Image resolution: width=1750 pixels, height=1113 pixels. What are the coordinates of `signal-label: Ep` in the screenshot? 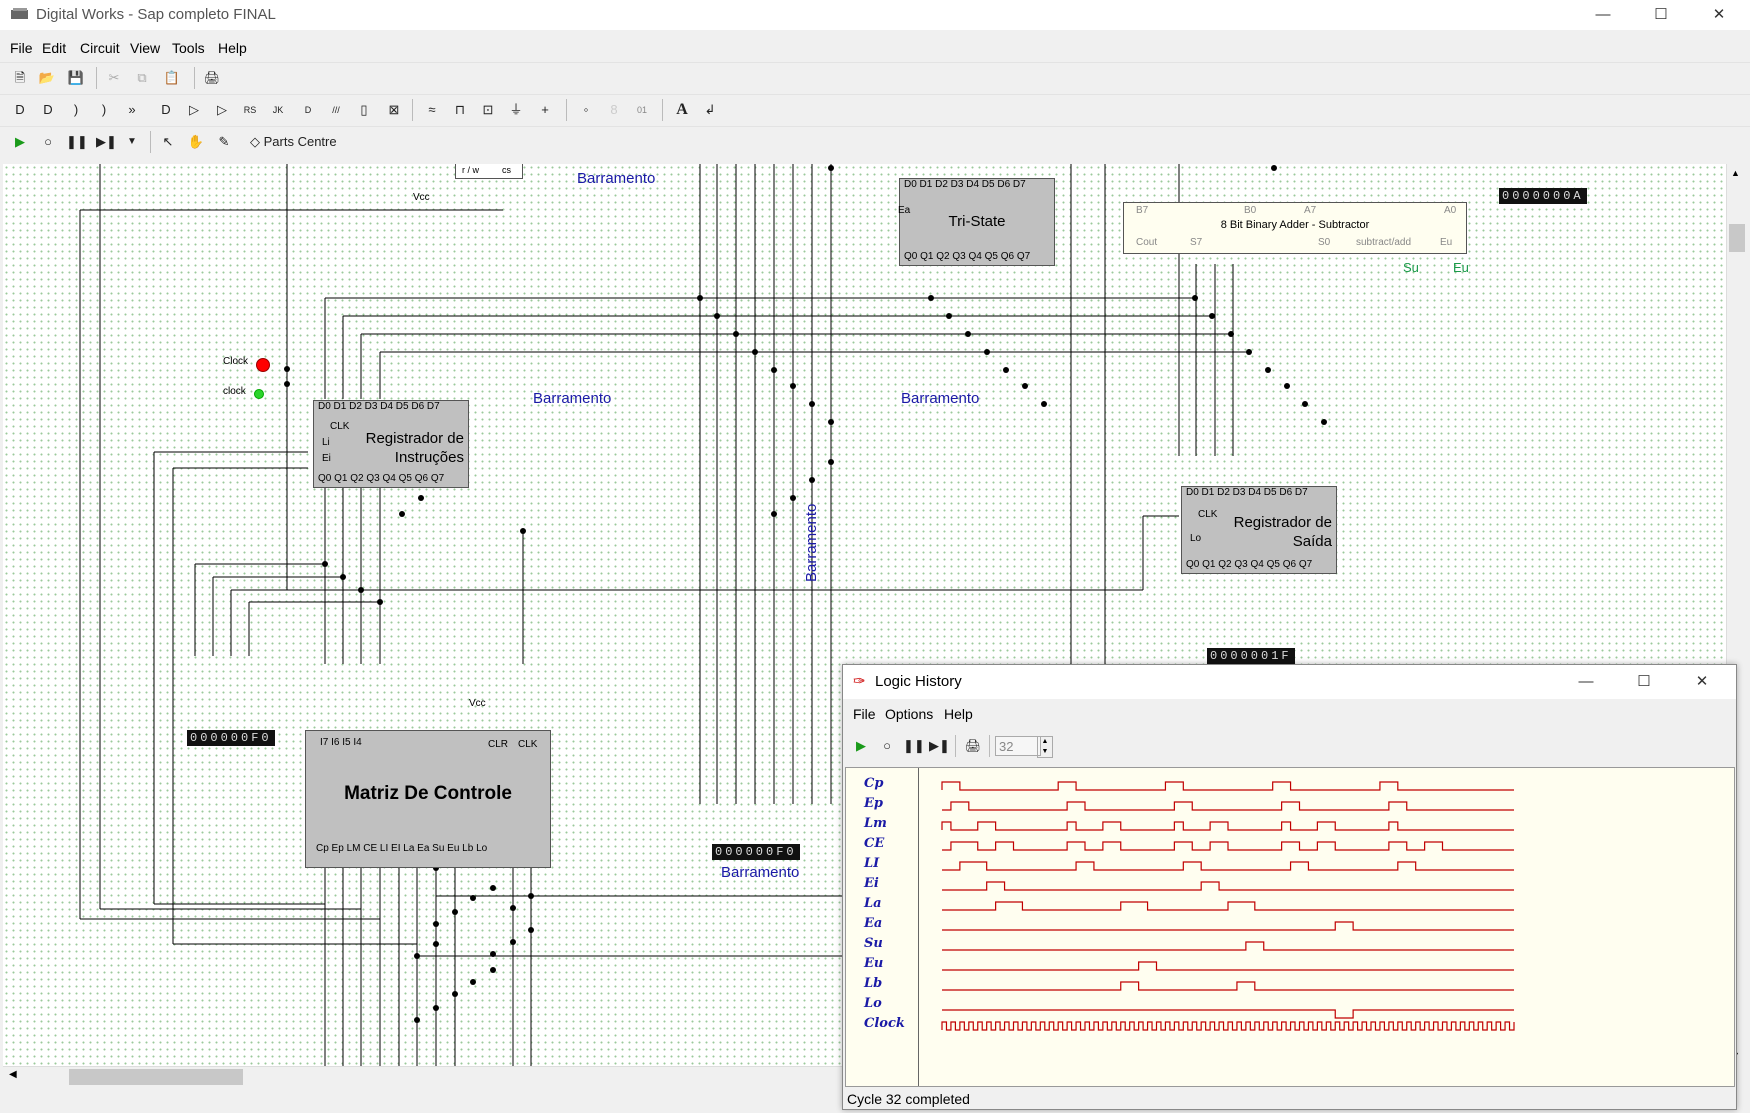 It's located at (873, 803).